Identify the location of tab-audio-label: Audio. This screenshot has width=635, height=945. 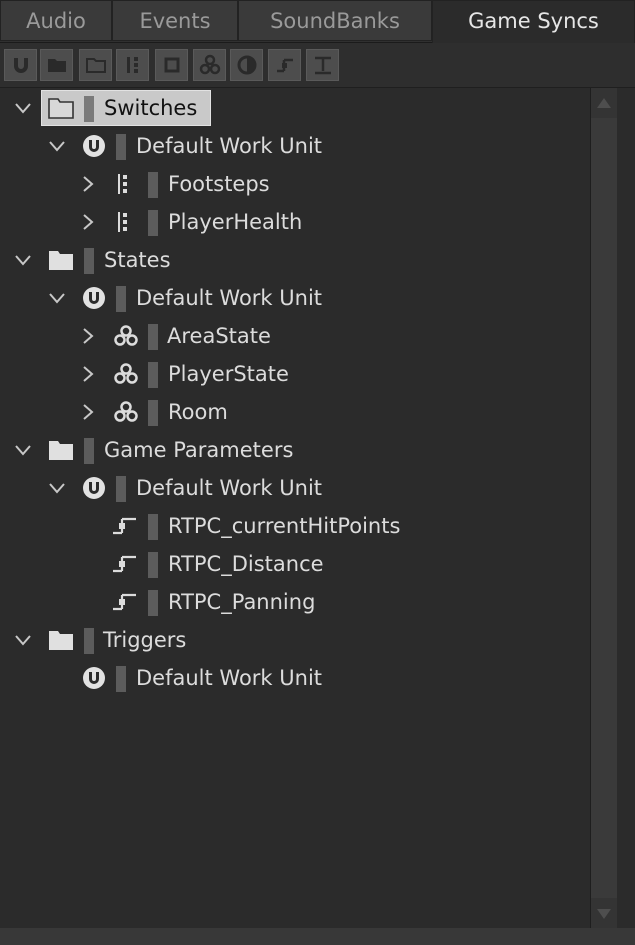
(56, 21).